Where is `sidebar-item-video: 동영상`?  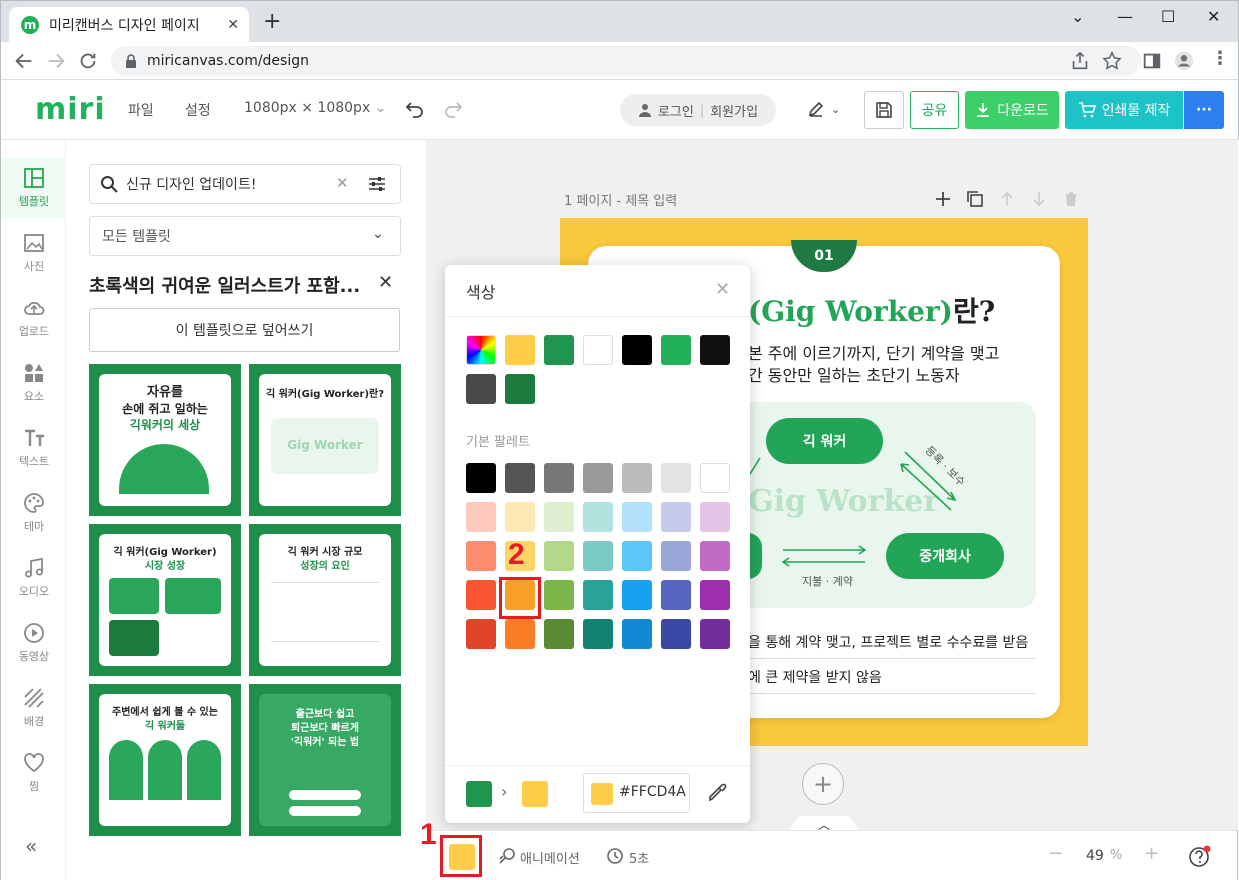
sidebar-item-video: 동영상 is located at coordinates (34, 643).